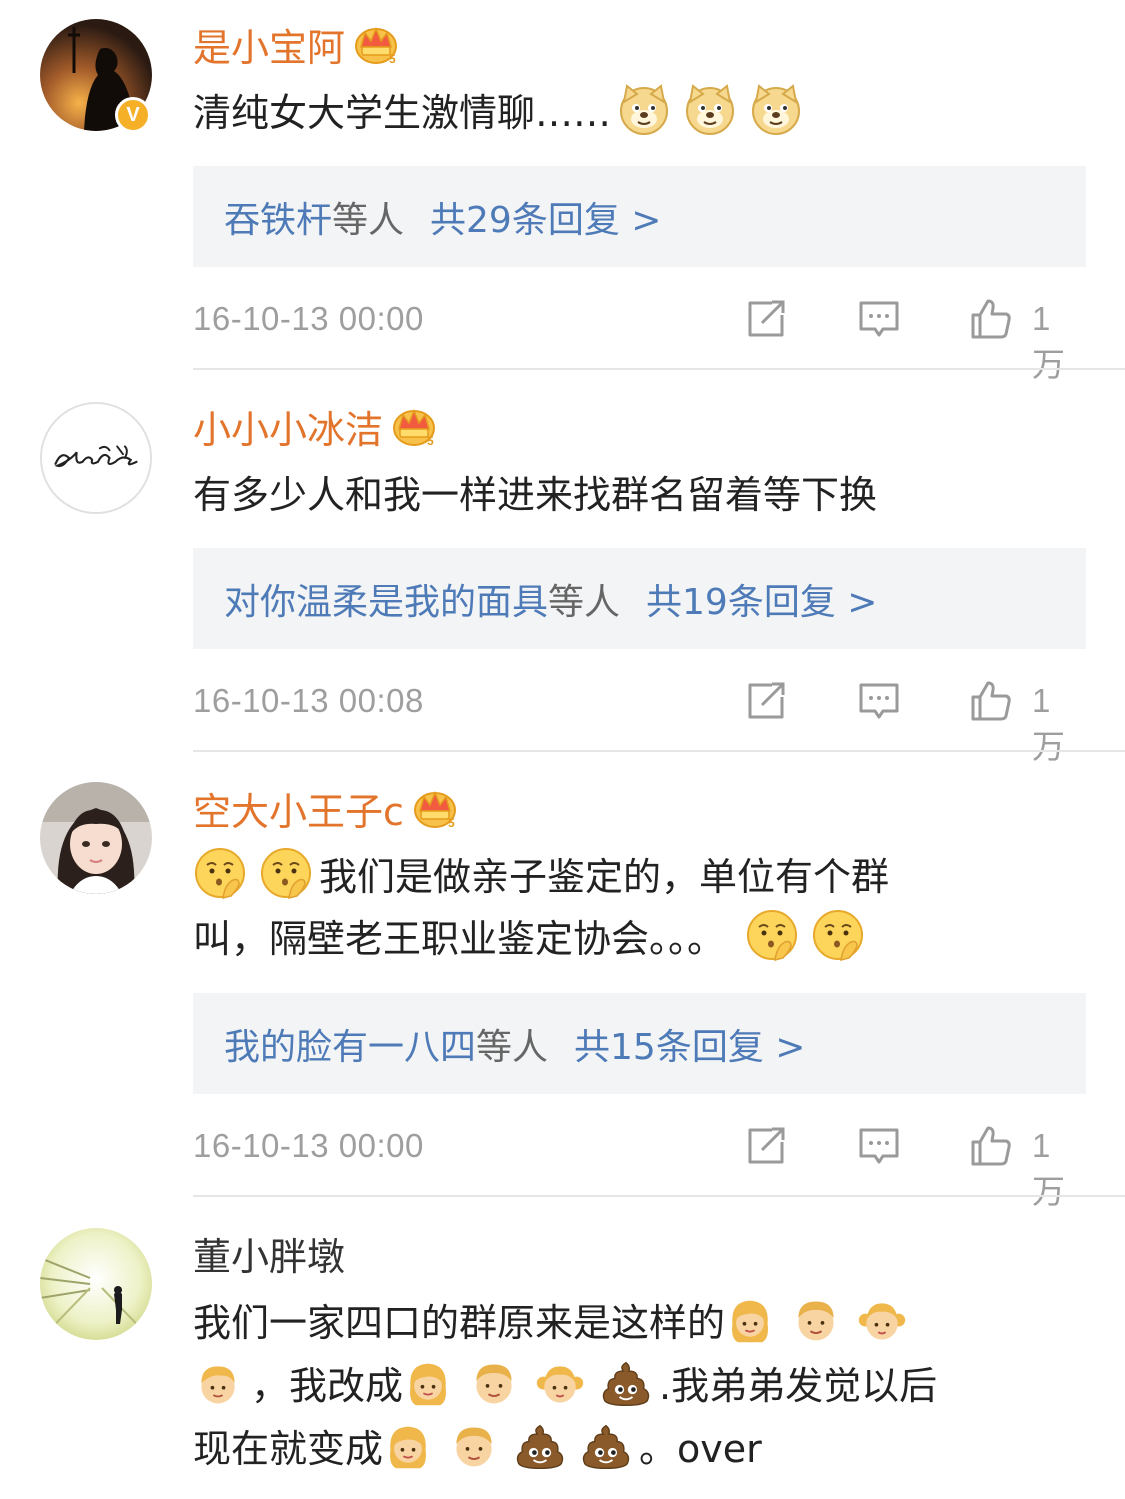 This screenshot has height=1499, width=1125. Describe the element at coordinates (604, 877) in the screenshot. I see `comment-text-line1: 我们是做亲子鉴定的，单位有个群` at that location.